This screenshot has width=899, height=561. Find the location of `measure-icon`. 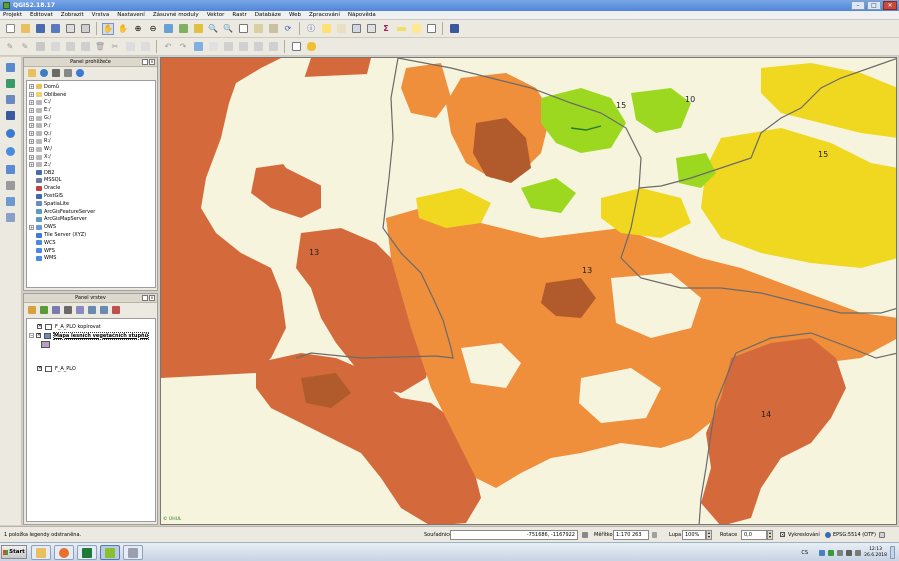

measure-icon is located at coordinates (401, 29).